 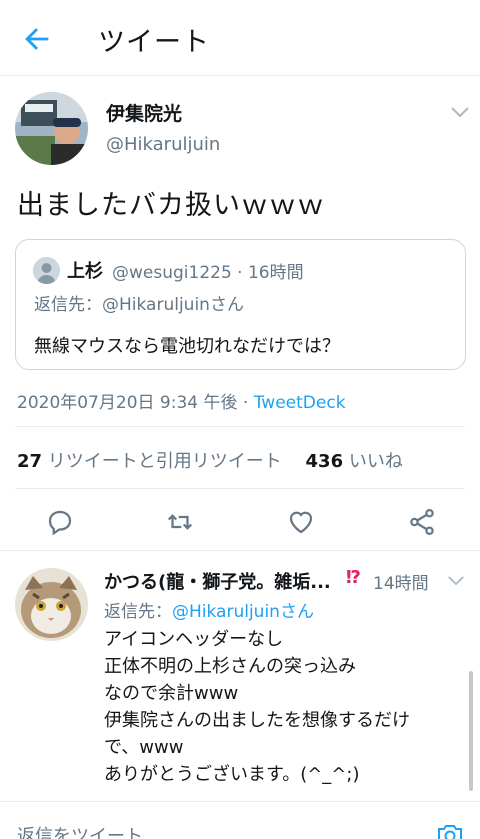 What do you see at coordinates (300, 403) in the screenshot?
I see `source-link: TweetDeck` at bounding box center [300, 403].